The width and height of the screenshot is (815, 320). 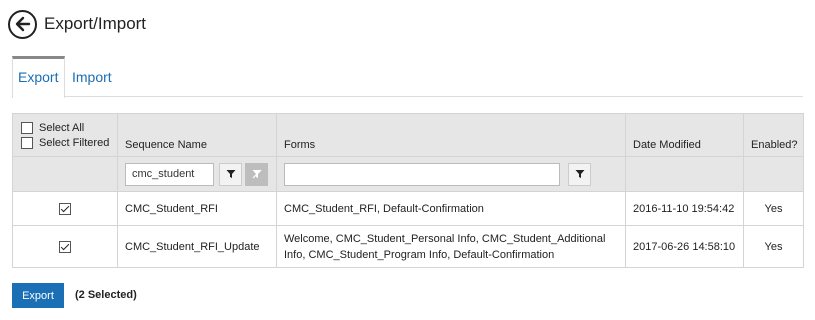 I want to click on forms-filter-input, so click(x=422, y=174).